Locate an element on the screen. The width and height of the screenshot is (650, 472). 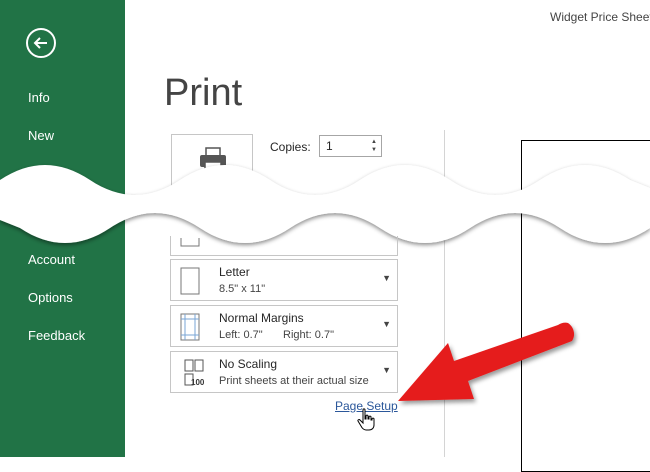
collapsed-setting is located at coordinates (284, 246).